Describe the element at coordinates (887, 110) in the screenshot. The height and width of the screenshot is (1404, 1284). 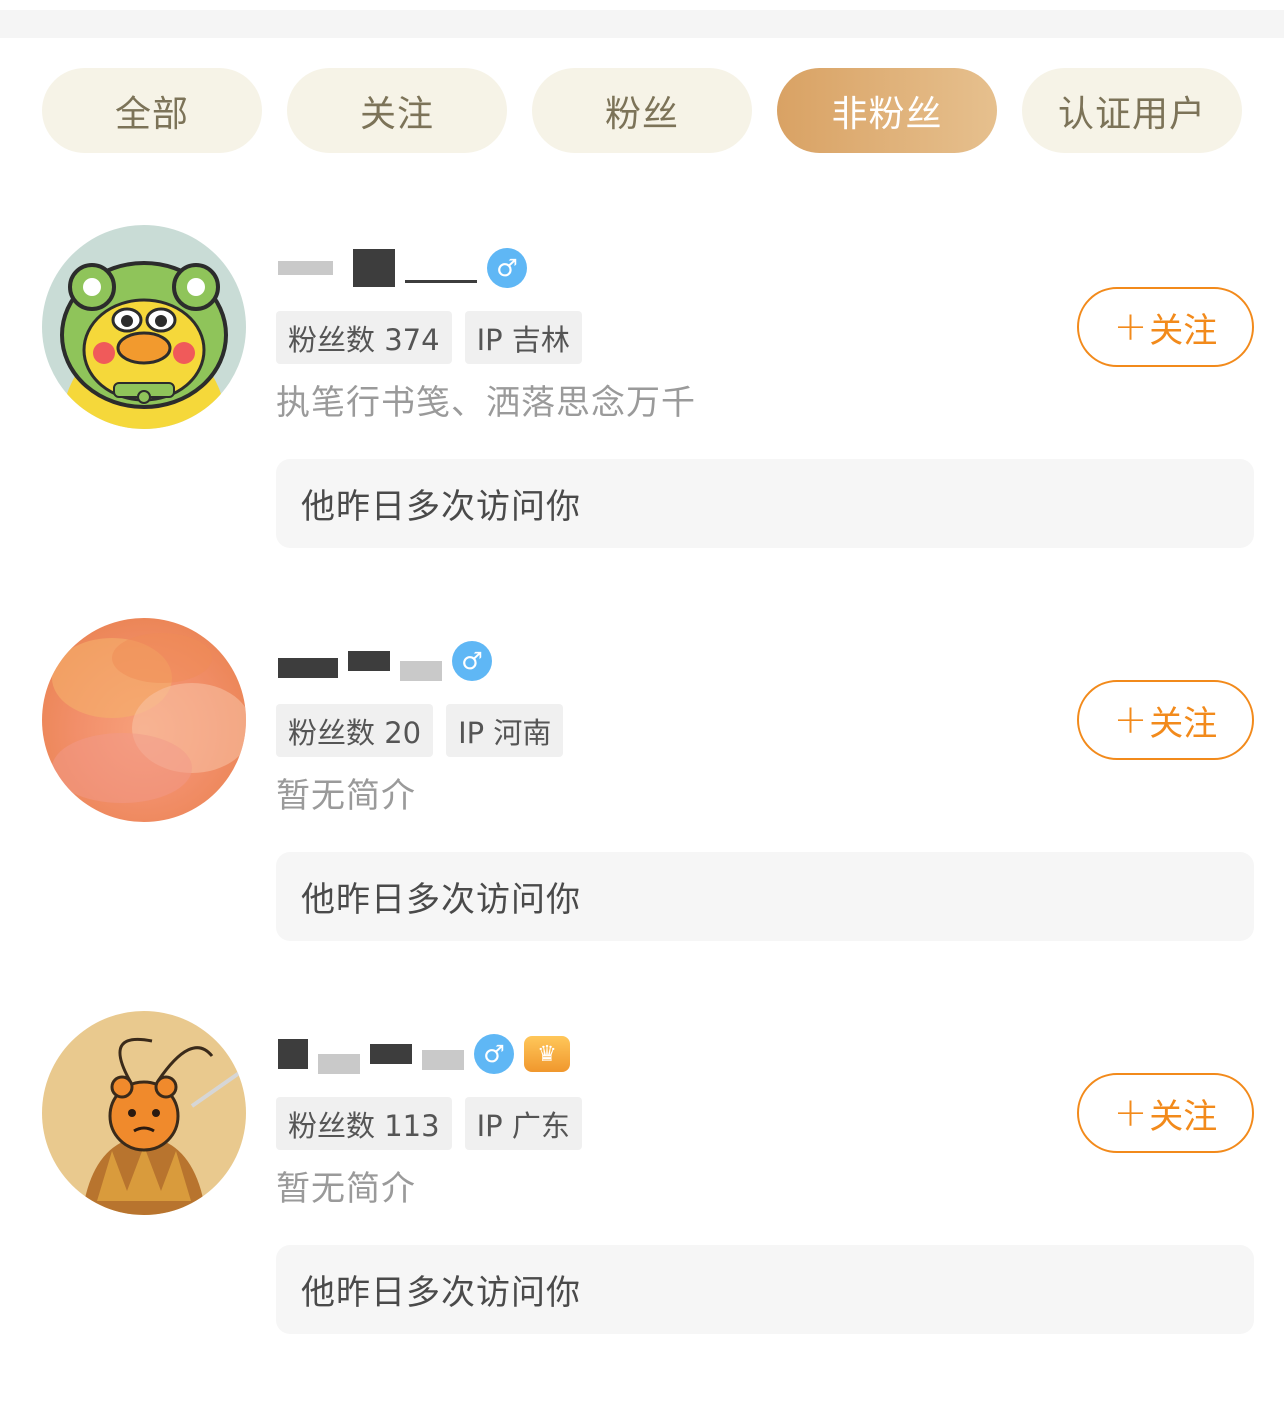
I see `tab-non-fans: 非粉丝` at that location.